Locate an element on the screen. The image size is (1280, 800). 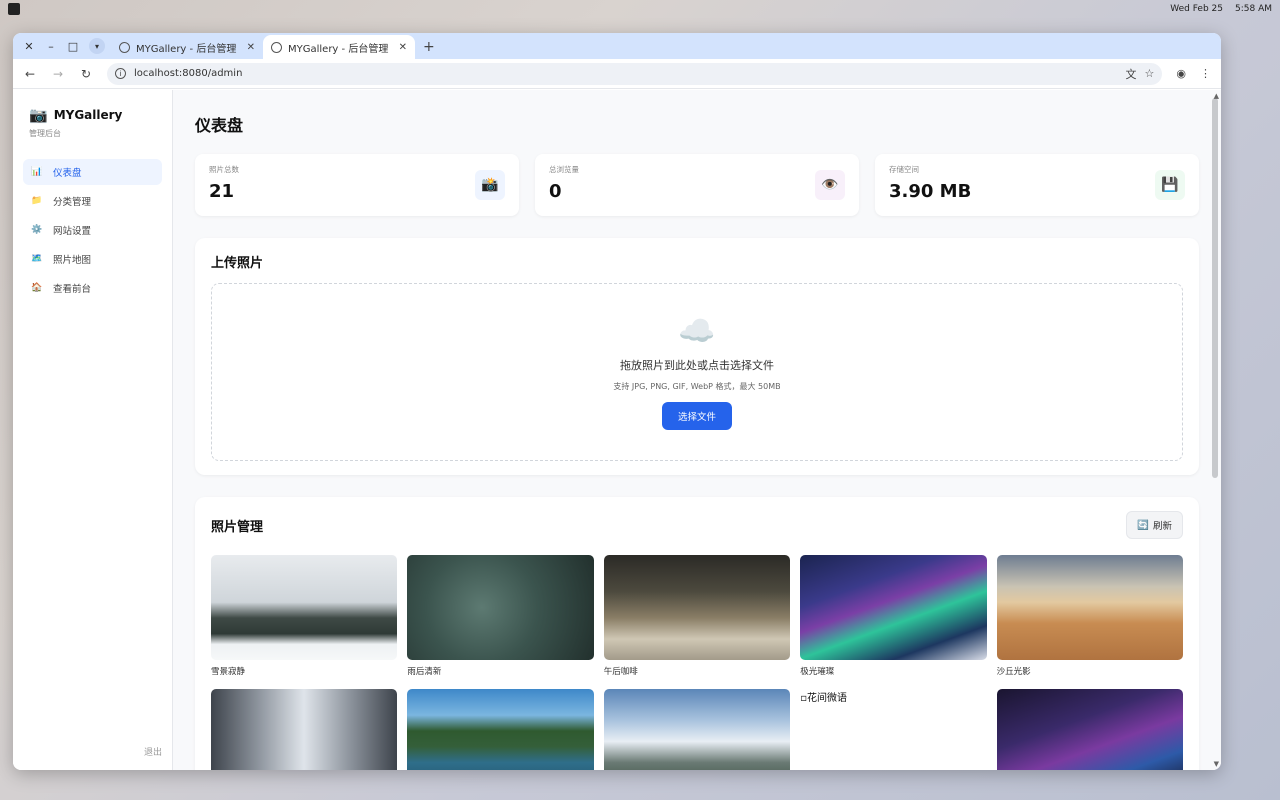
cloud-icon: ☁️ is located at coordinates (697, 331).